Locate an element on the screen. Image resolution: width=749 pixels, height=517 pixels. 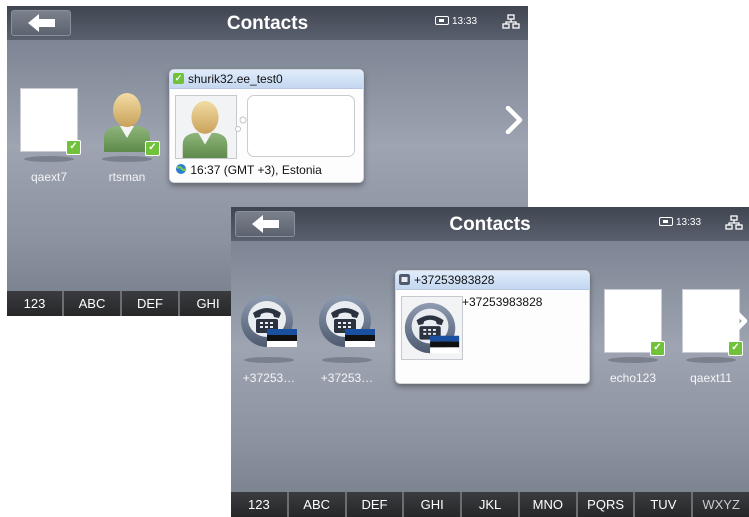
contact-qaext7: ✓ qaext7 is located at coordinates (49, 136).